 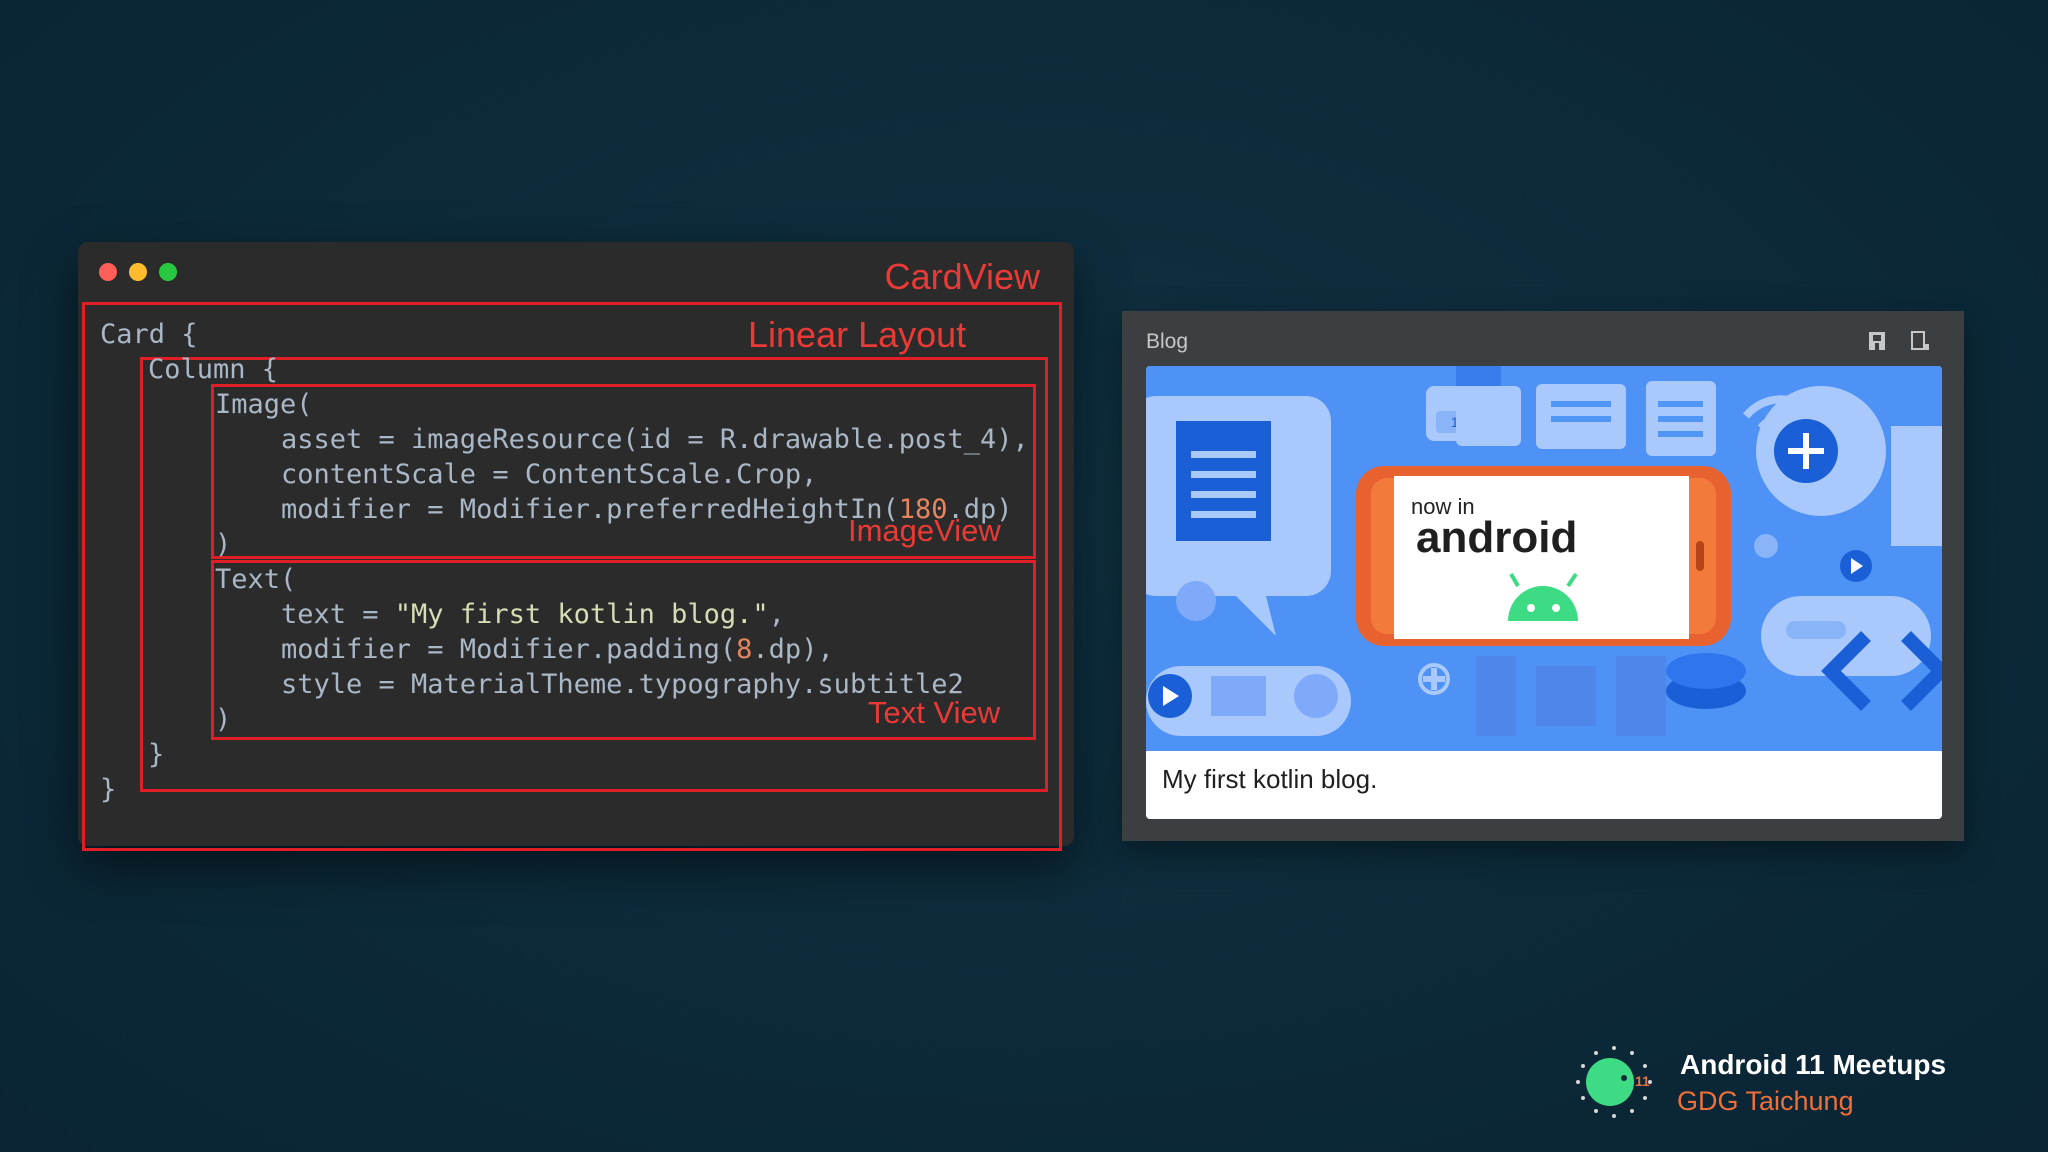 I want to click on code-line-text-close: ), so click(x=223, y=719).